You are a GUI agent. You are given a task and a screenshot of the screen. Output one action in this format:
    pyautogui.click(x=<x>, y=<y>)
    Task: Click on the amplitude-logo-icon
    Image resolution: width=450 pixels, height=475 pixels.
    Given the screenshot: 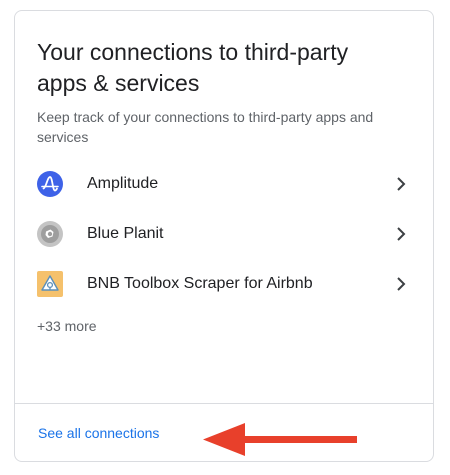 What is the action you would take?
    pyautogui.click(x=50, y=184)
    